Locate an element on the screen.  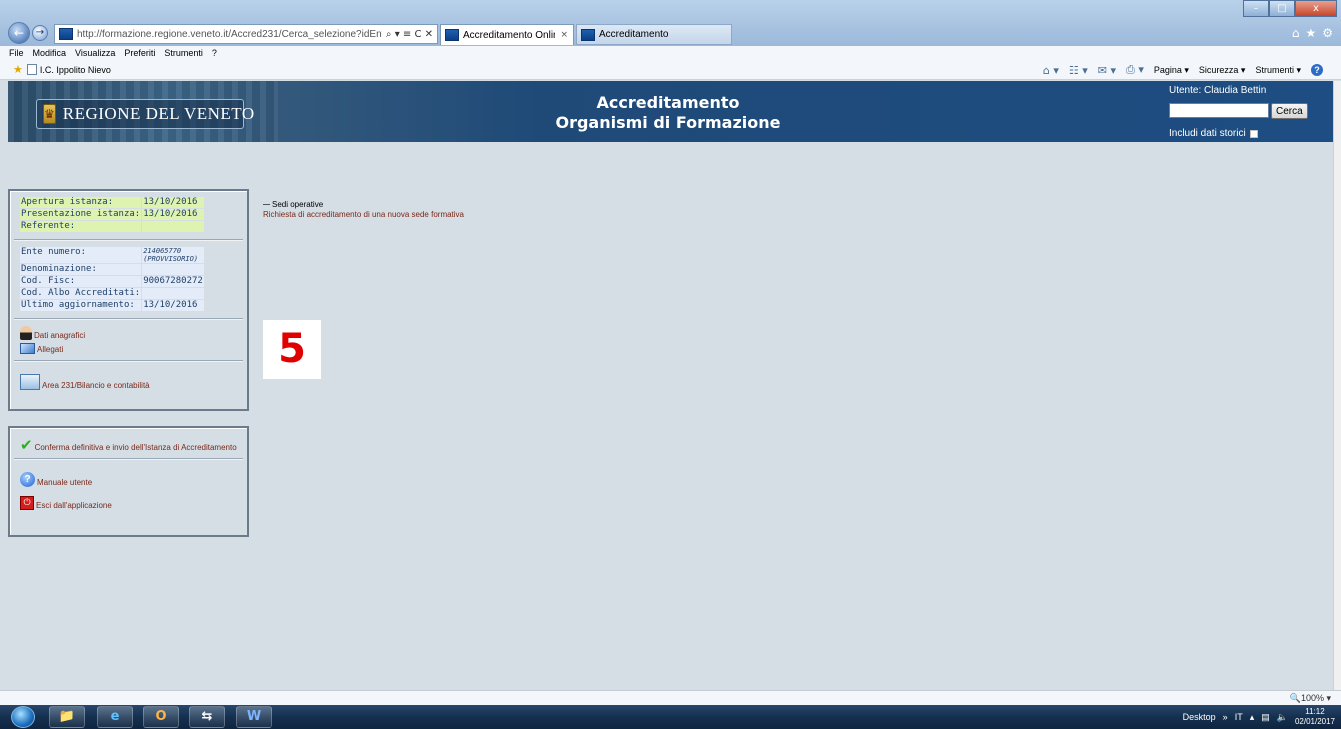
table-row: Cod. Albo Accreditati: is located at coordinates (112, 293).